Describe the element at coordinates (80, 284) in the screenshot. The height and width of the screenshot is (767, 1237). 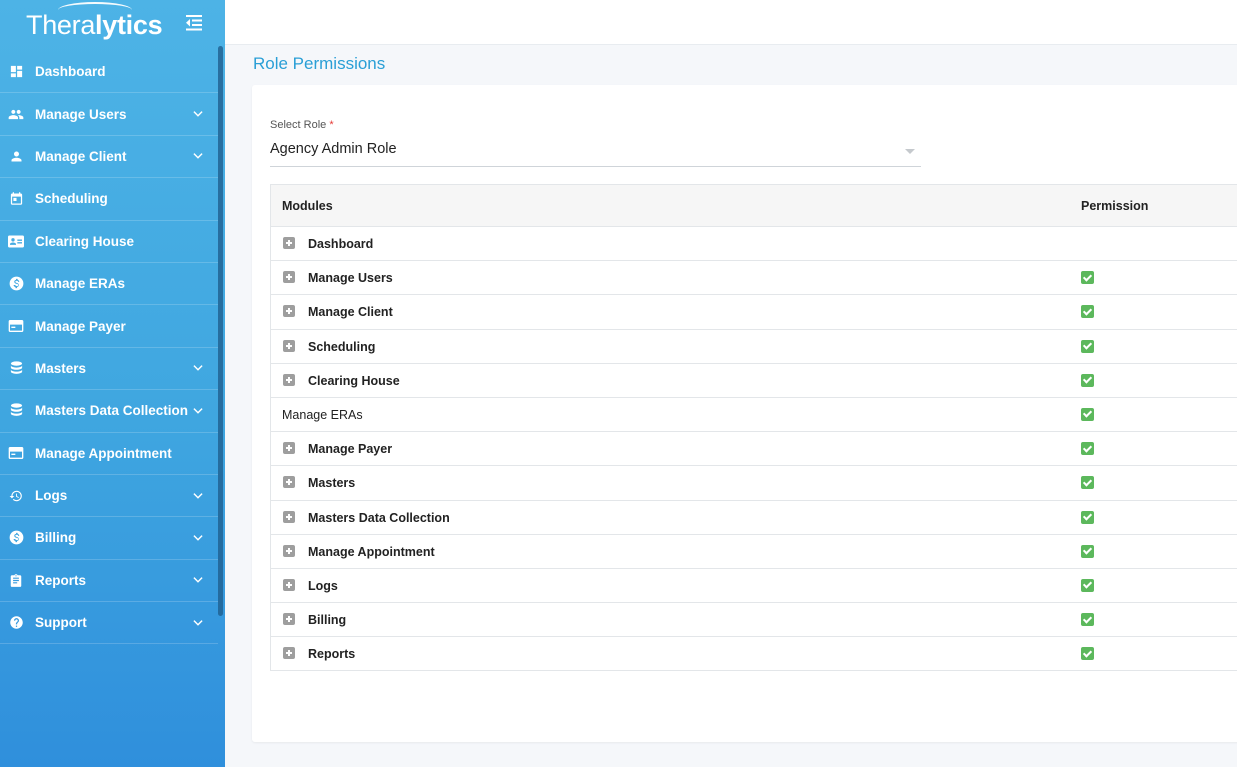
I see `sidebar-item-label: Manage ERAs` at that location.